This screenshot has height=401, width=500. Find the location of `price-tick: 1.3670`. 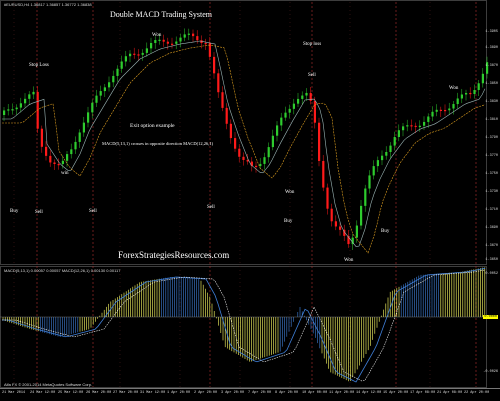

price-tick: 1.3670 is located at coordinates (491, 246).